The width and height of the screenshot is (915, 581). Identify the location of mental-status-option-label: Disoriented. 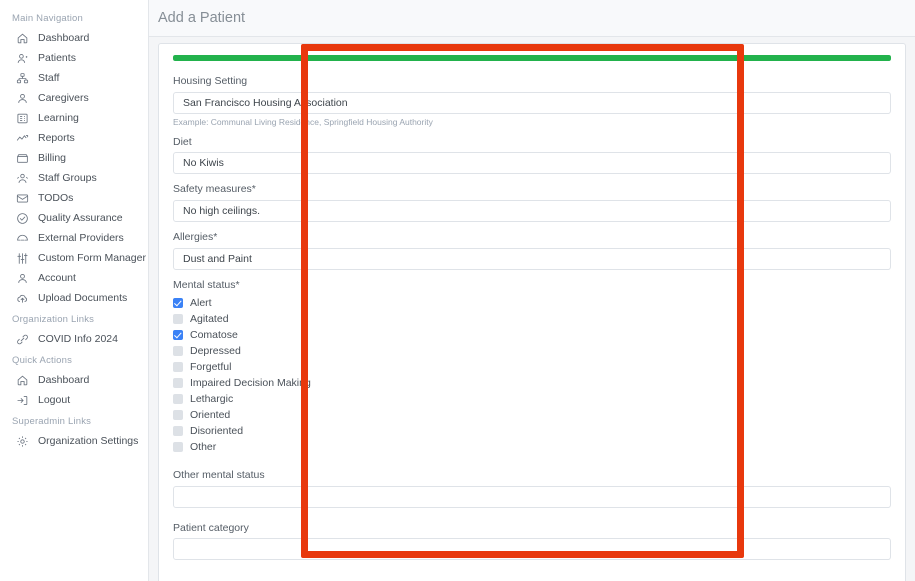
(217, 430).